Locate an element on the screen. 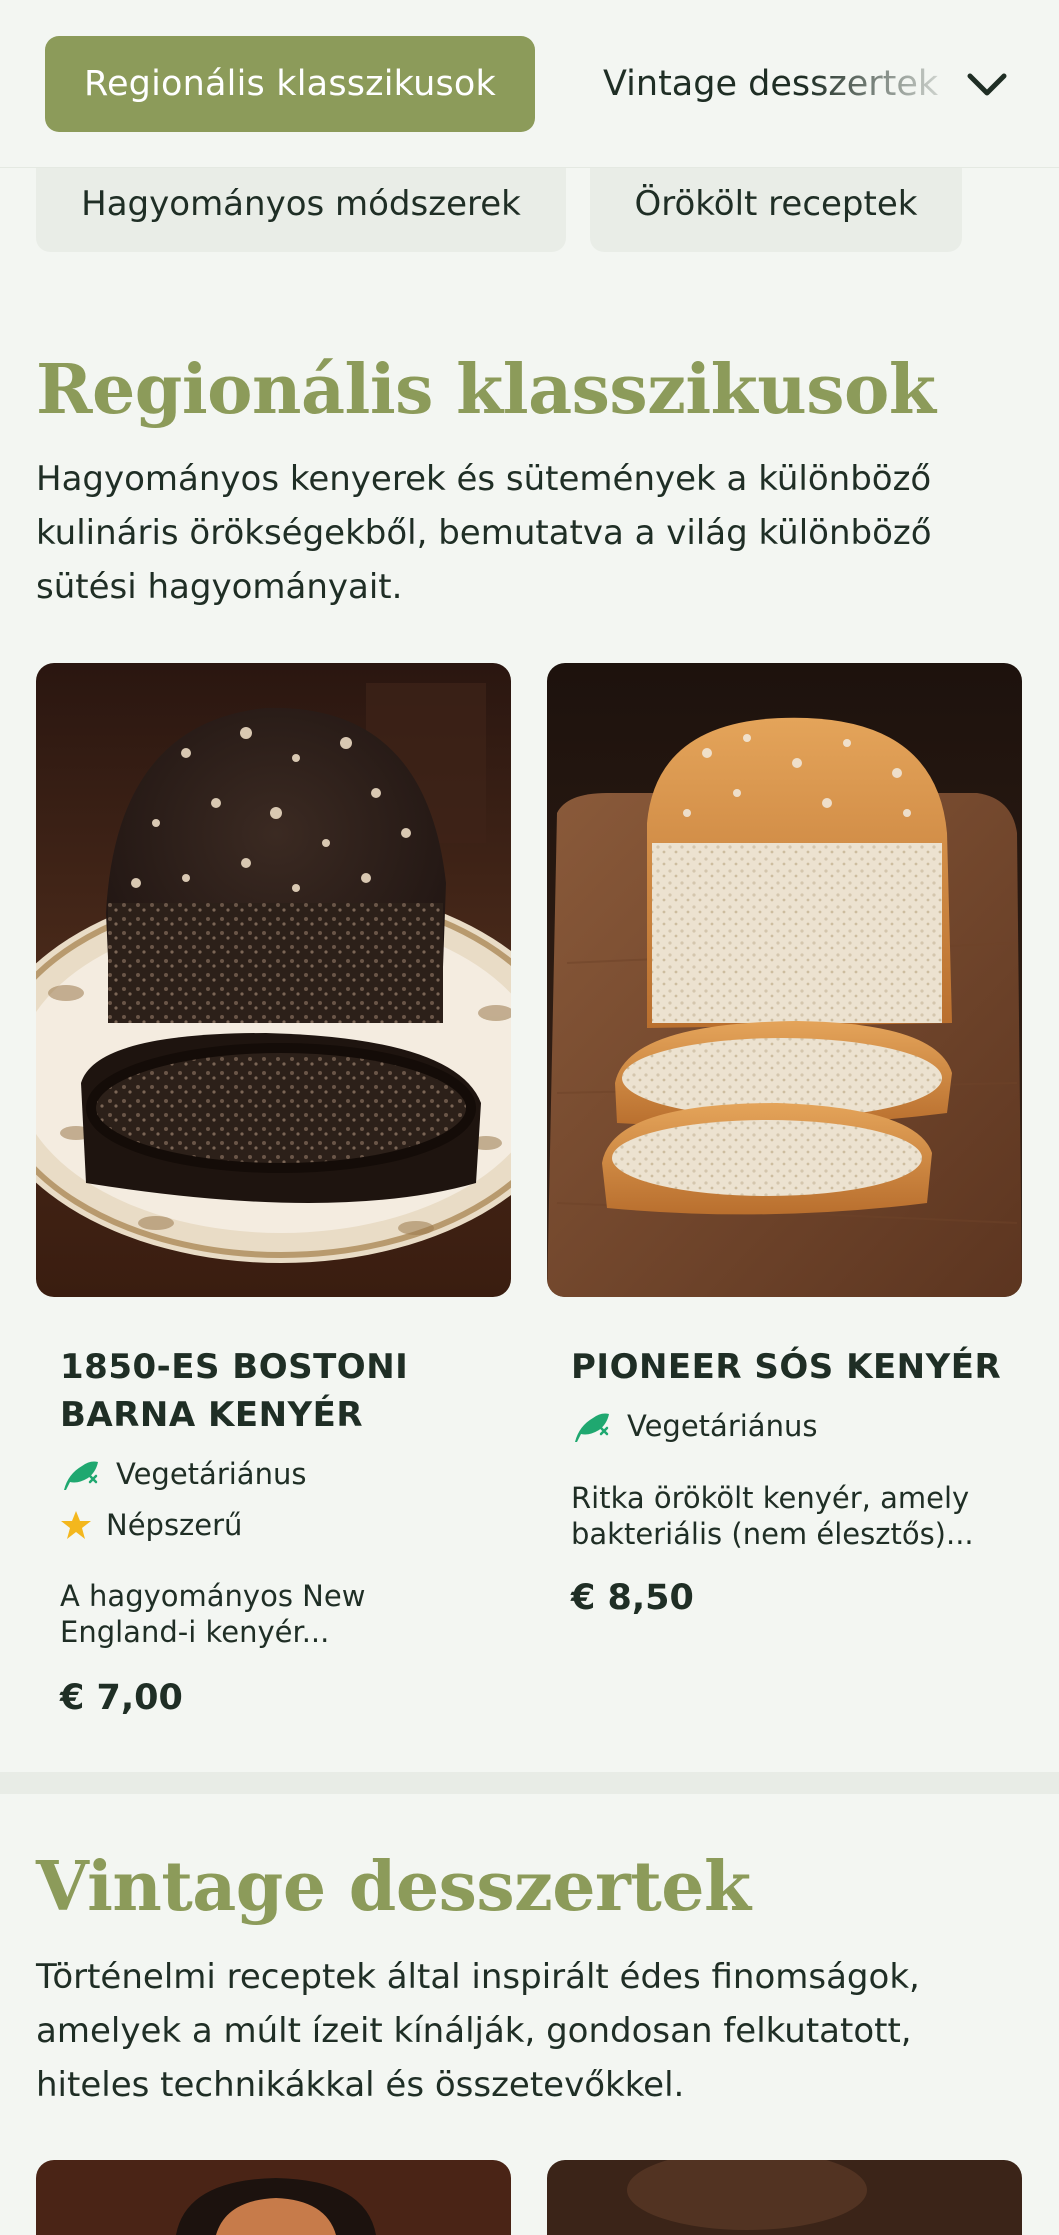  star-icon is located at coordinates (76, 1525).